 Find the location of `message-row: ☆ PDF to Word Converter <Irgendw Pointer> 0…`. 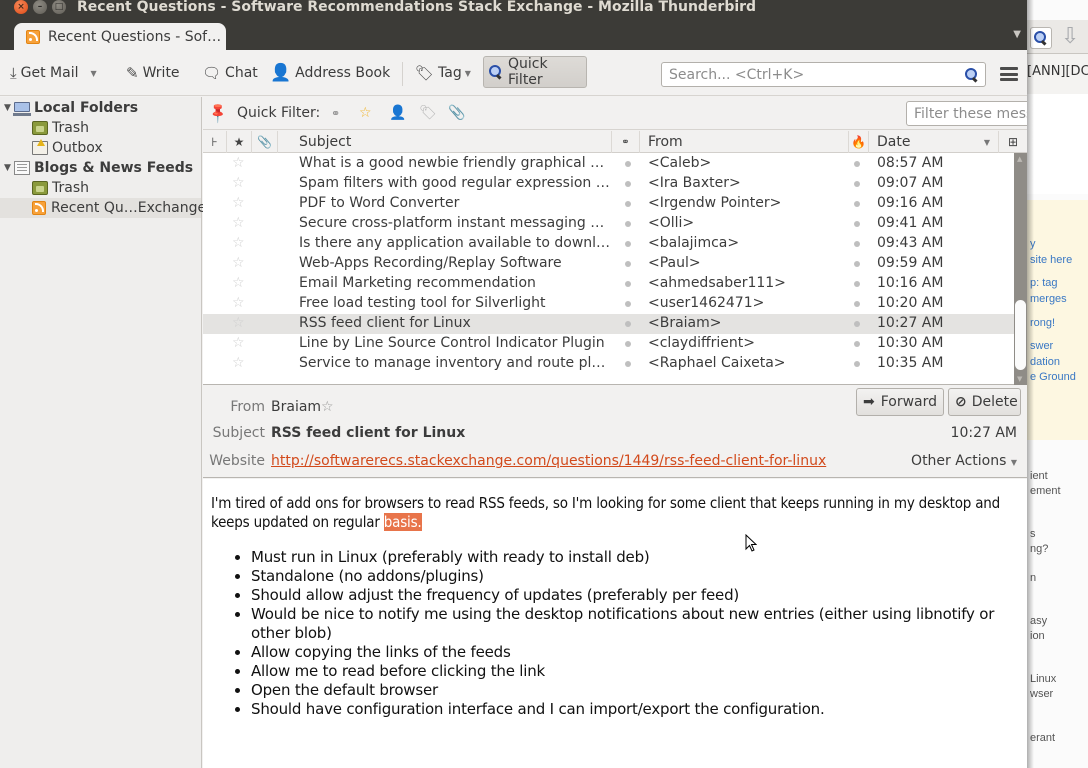

message-row: ☆ PDF to Word Converter <Irgendw Pointer> 0… is located at coordinates (608, 204).